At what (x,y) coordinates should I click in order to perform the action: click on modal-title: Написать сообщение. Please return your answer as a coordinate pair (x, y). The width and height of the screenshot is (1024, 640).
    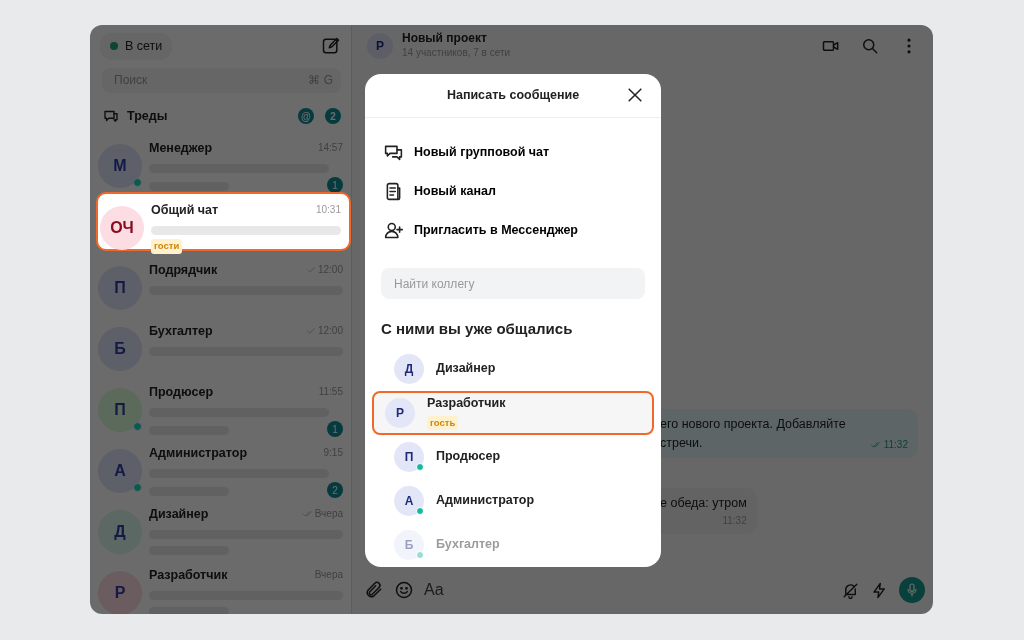
    Looking at the image, I should click on (513, 96).